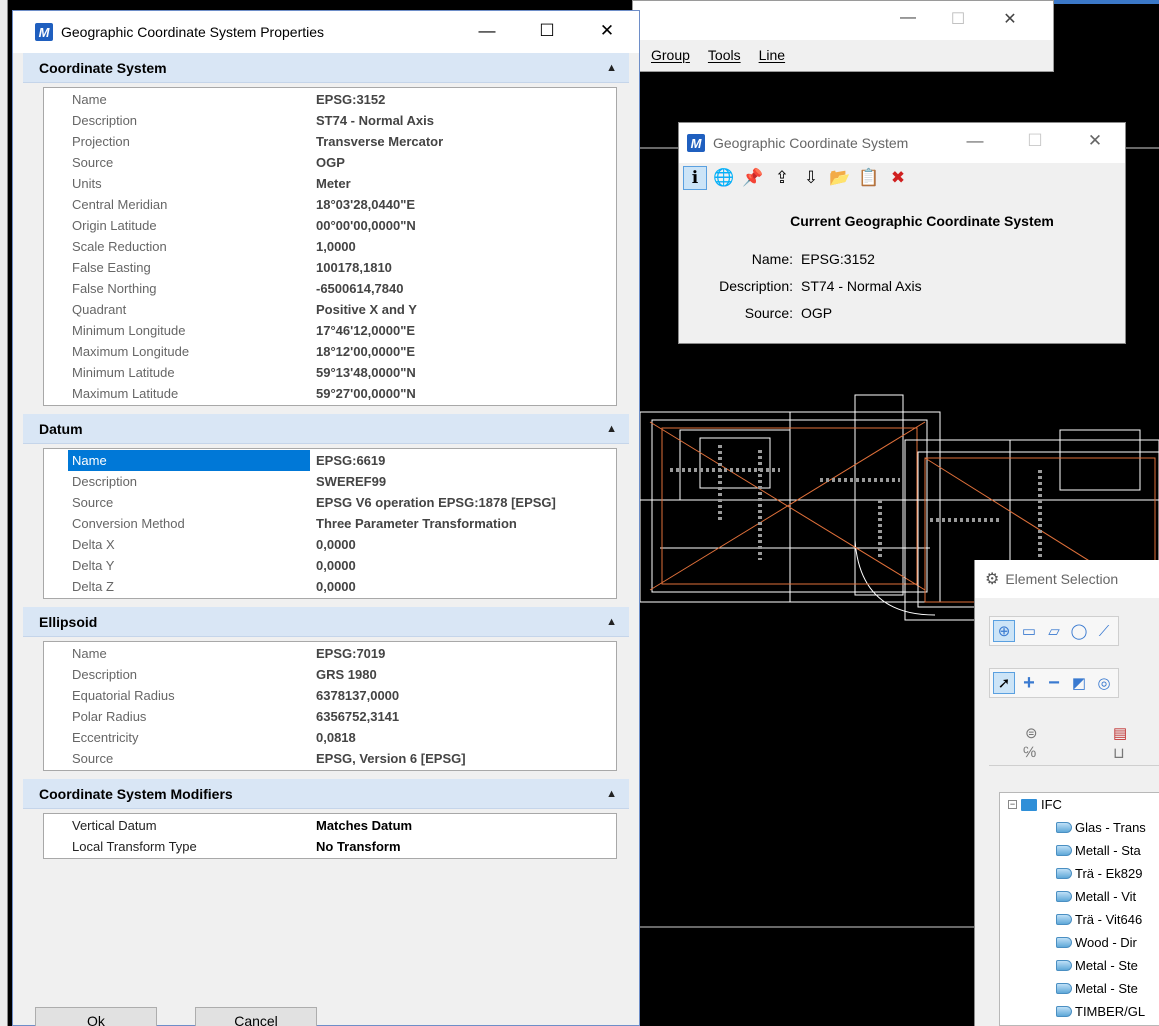 The image size is (1159, 1026). I want to click on property-row: Units Meter, so click(330, 183).